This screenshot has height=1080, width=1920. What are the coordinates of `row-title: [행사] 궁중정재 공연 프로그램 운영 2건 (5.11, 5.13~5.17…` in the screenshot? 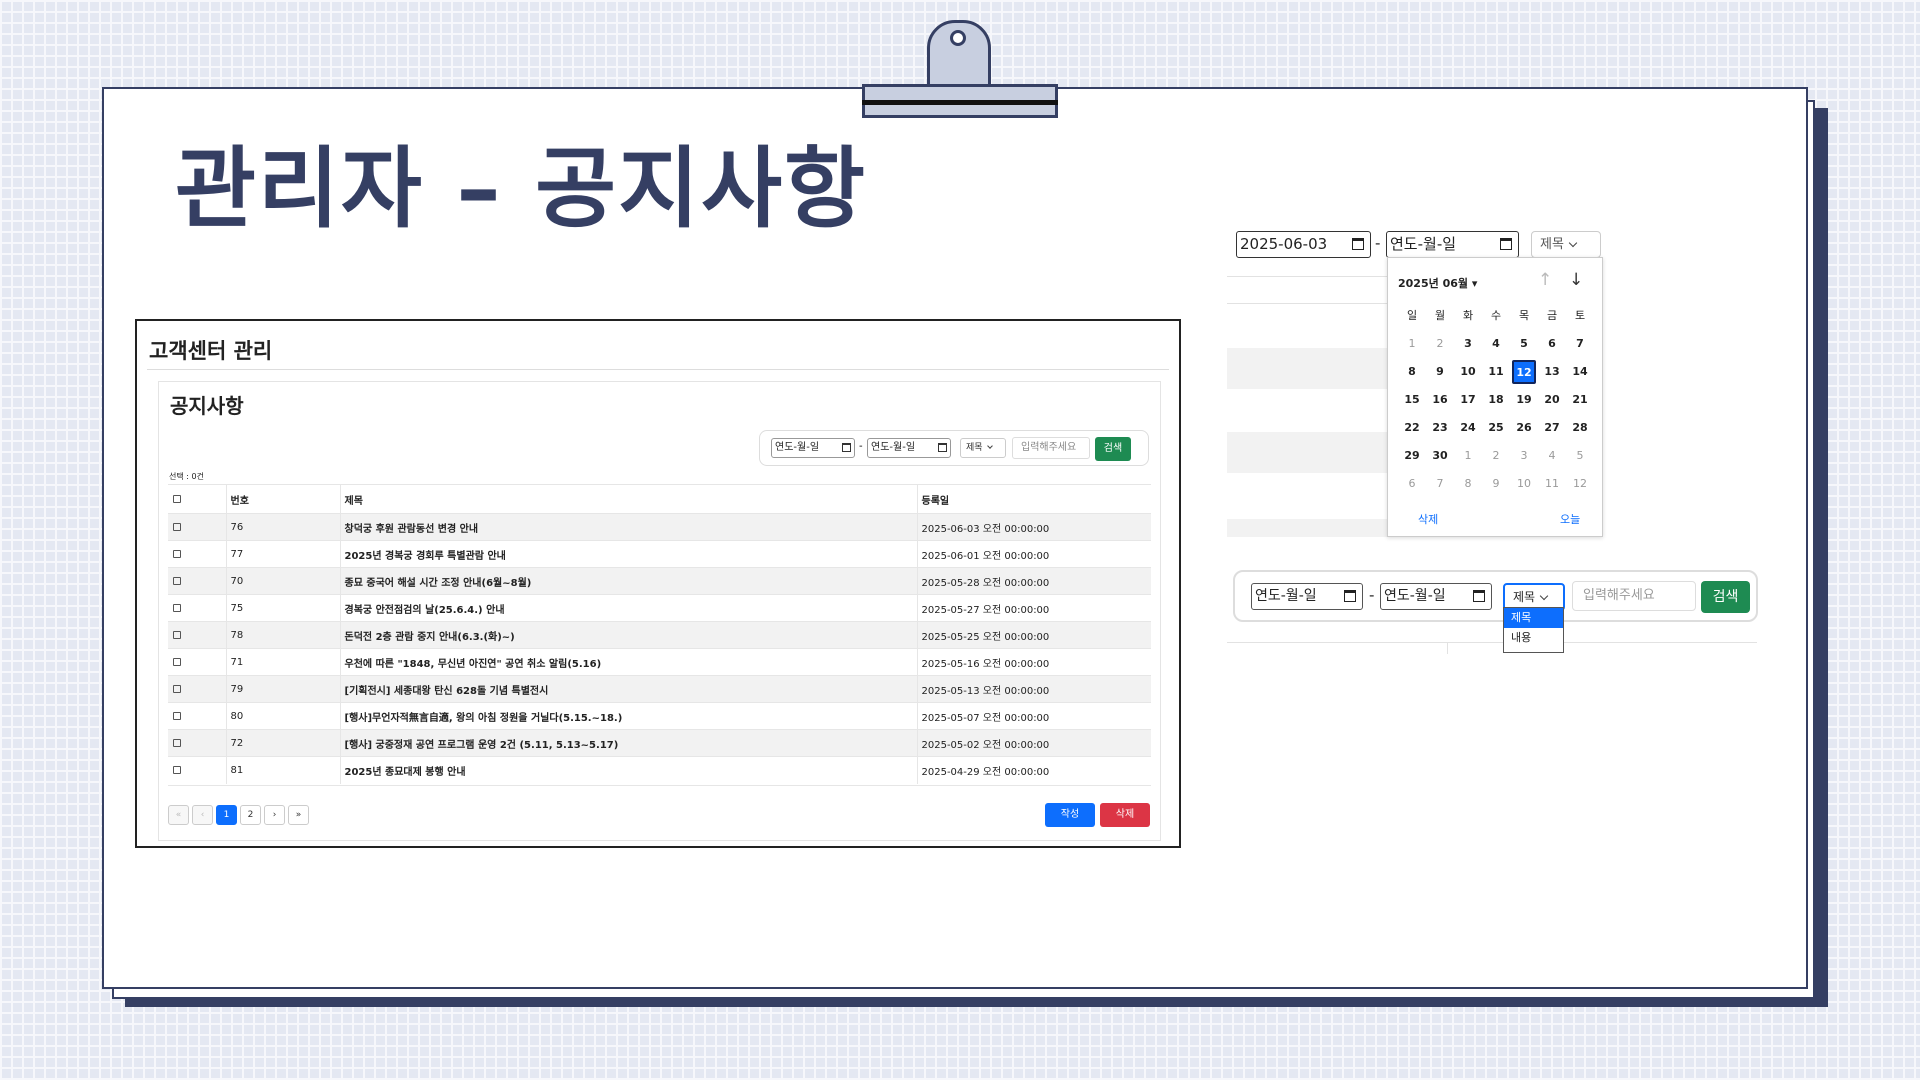 It's located at (629, 743).